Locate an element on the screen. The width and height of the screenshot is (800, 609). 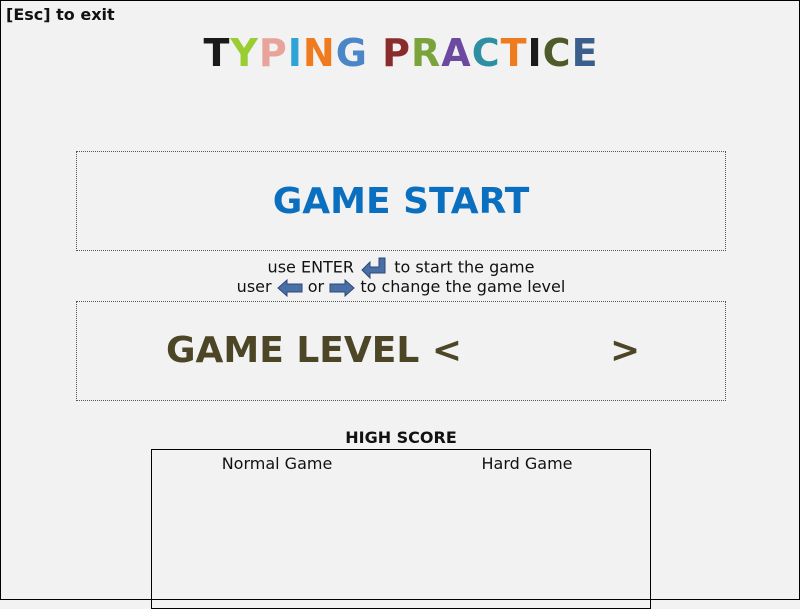
game-start-button: GAME START is located at coordinates (401, 202).